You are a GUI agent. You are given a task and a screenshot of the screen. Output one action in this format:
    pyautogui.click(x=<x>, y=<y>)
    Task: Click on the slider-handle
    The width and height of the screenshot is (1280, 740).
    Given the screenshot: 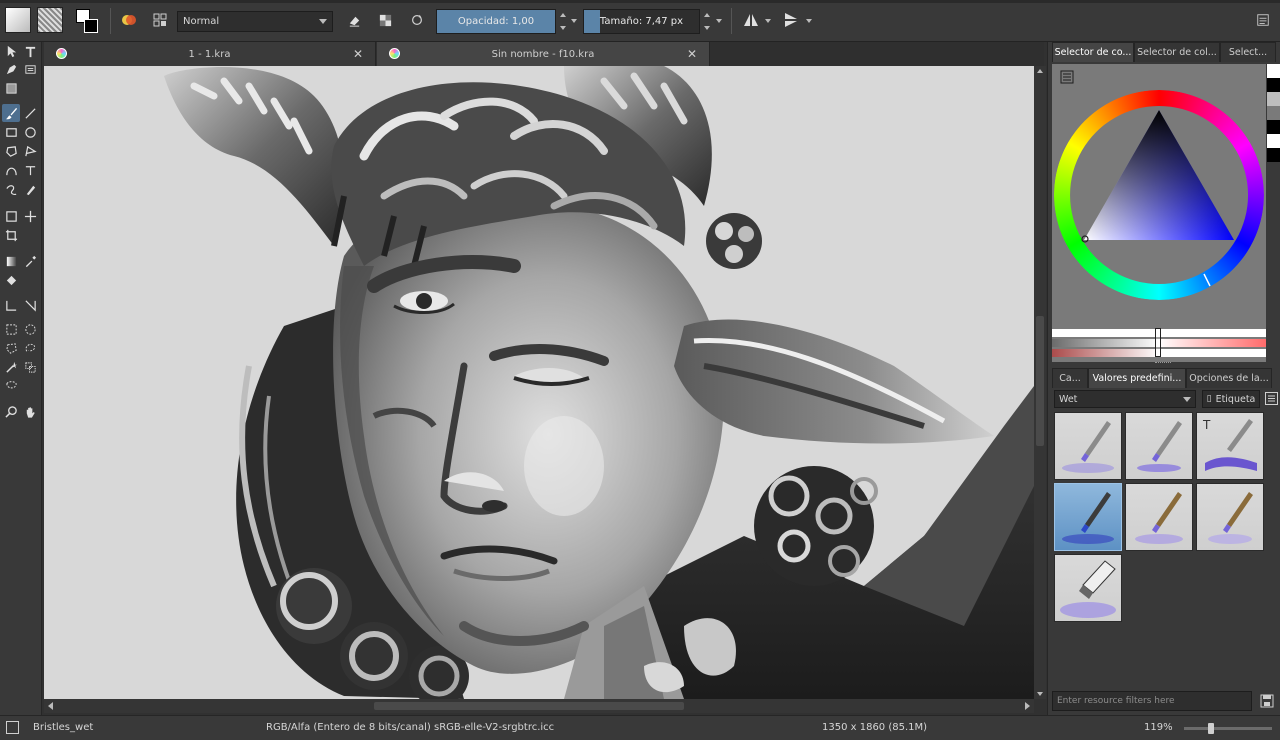 What is the action you would take?
    pyautogui.click(x=1158, y=342)
    